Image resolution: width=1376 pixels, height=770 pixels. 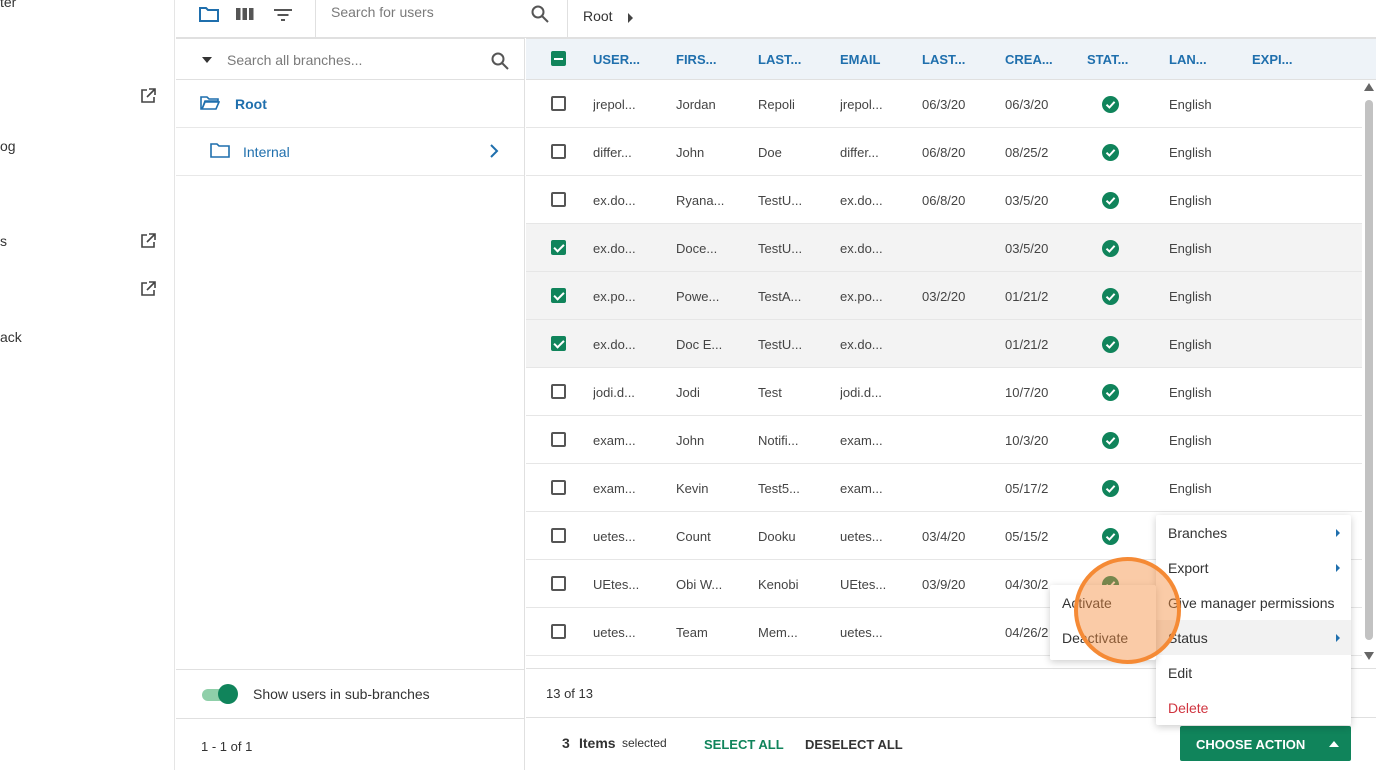 What do you see at coordinates (3, 241) in the screenshot?
I see `nav-item-label: s` at bounding box center [3, 241].